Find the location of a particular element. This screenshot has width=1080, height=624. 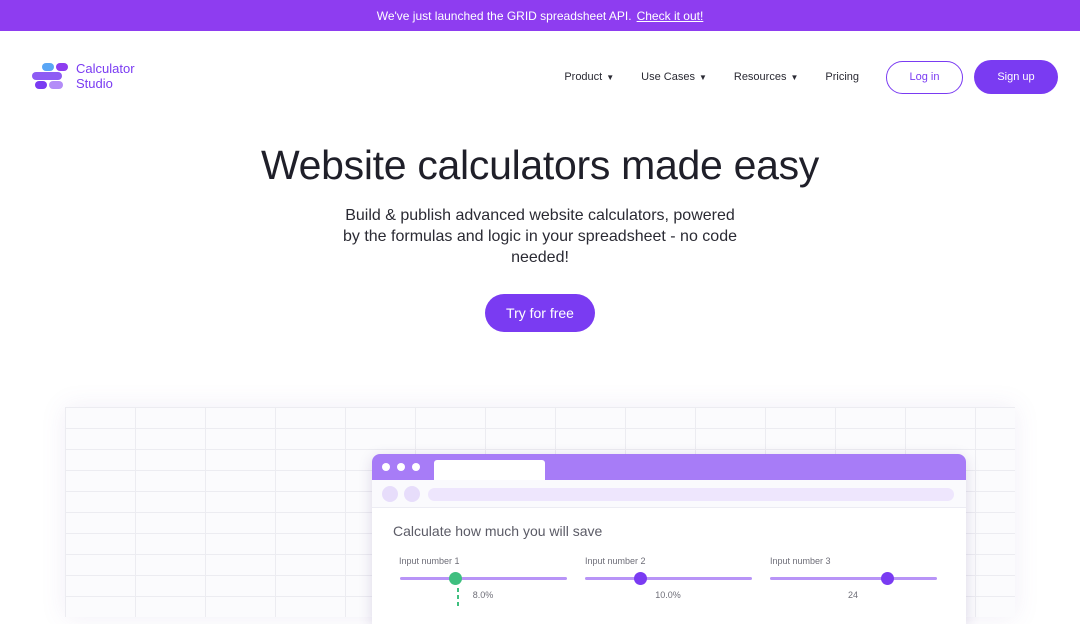

logo: Calculator Studio is located at coordinates (83, 76).